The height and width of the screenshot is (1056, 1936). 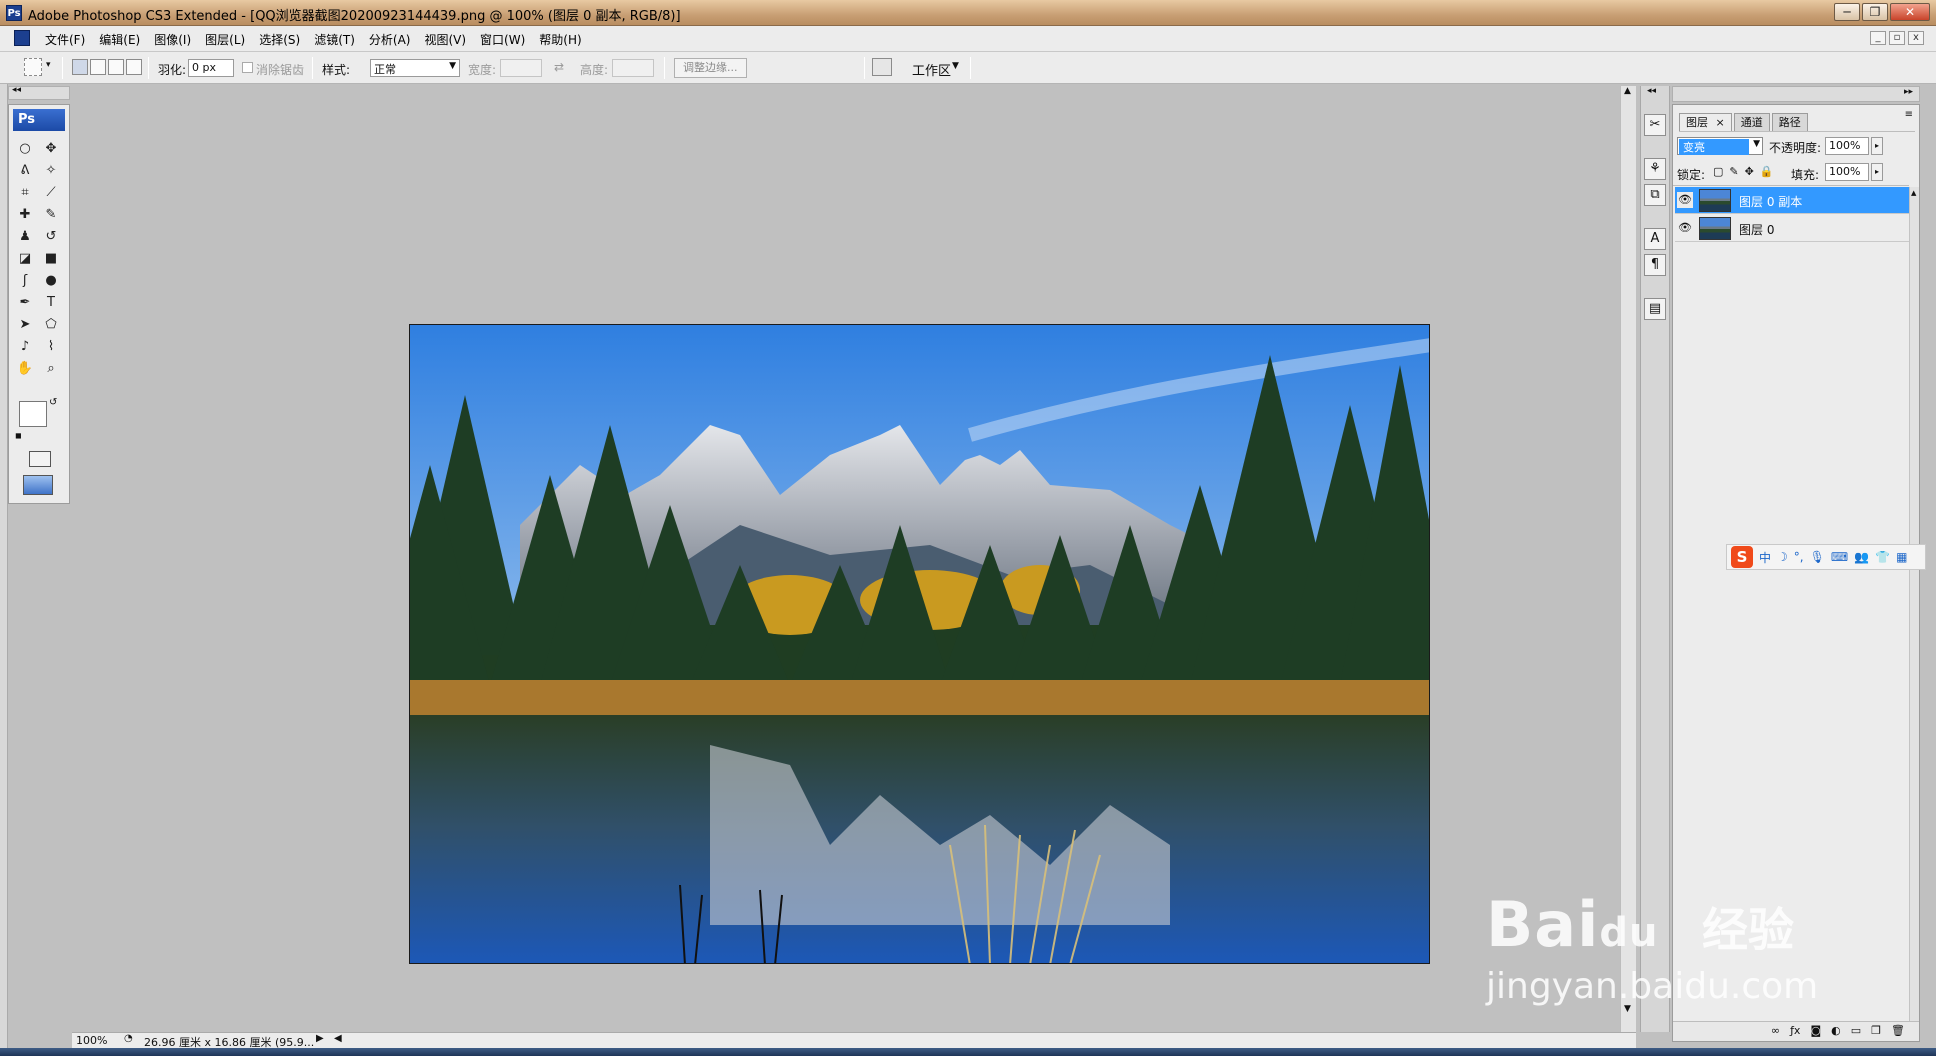 What do you see at coordinates (559, 67) in the screenshot?
I see `swap-icon: ⇄` at bounding box center [559, 67].